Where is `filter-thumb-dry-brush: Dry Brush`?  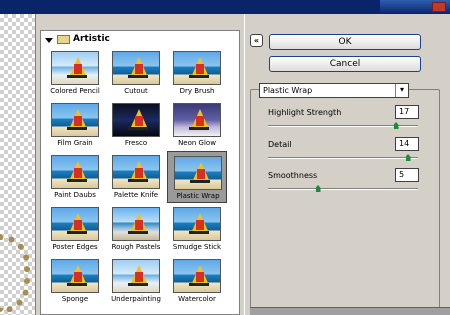
filter-thumb-dry-brush: Dry Brush is located at coordinates (197, 73).